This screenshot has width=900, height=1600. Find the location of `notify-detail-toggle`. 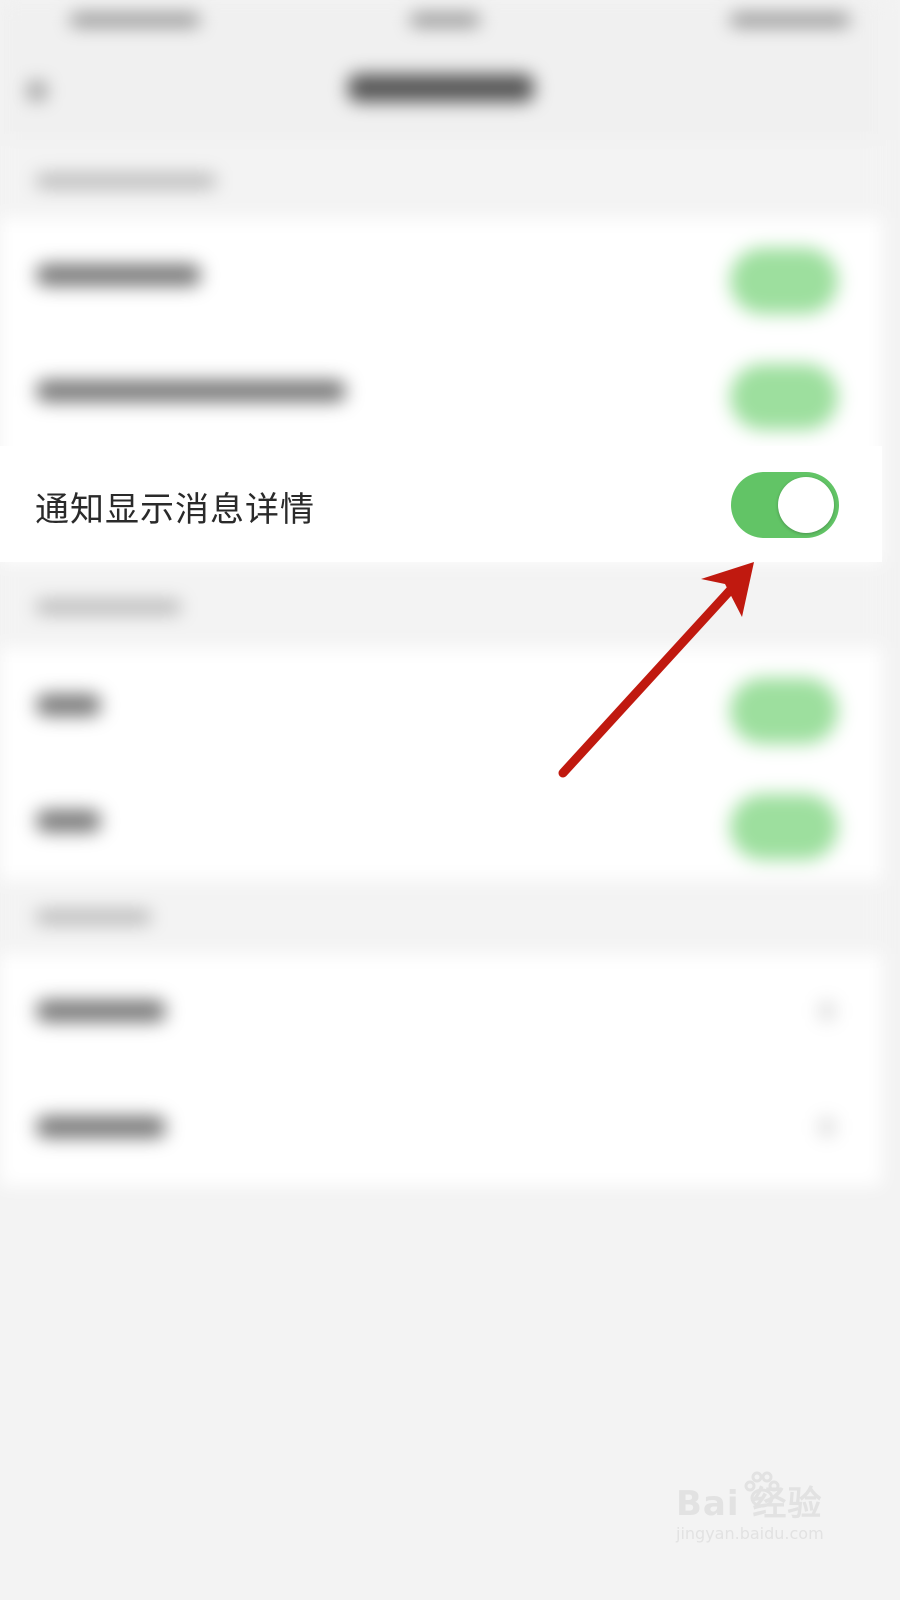

notify-detail-toggle is located at coordinates (785, 505).